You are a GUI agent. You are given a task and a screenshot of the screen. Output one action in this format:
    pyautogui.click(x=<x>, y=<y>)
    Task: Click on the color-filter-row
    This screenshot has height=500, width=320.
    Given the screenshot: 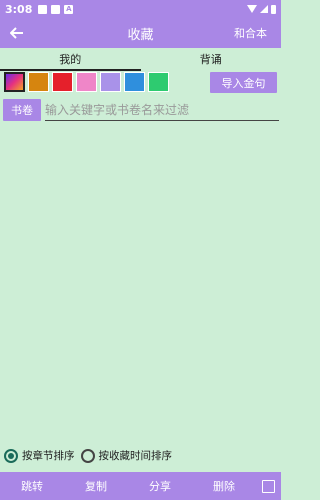 What is the action you would take?
    pyautogui.click(x=86, y=82)
    